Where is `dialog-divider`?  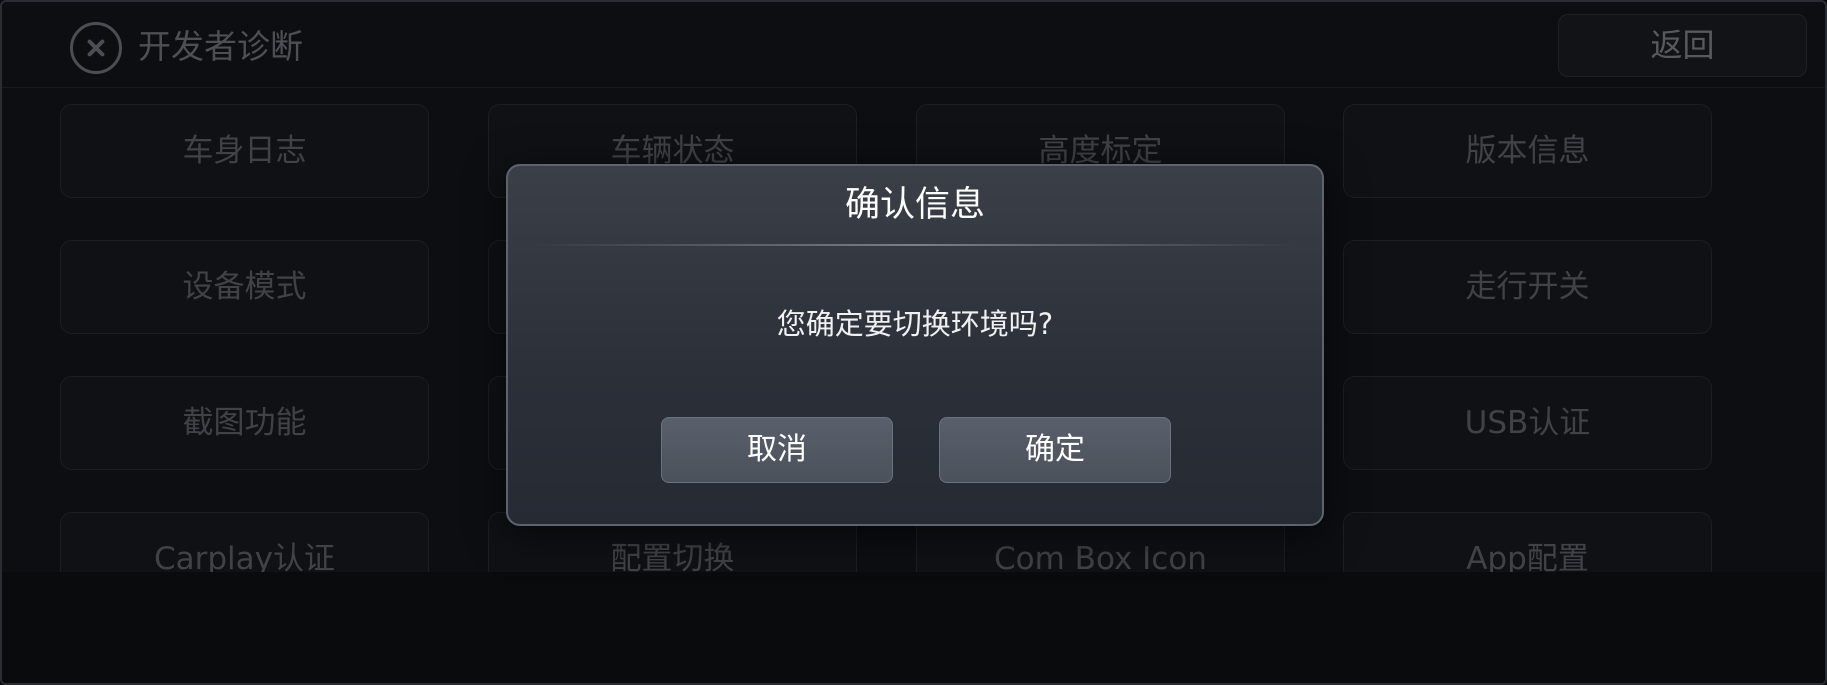
dialog-divider is located at coordinates (915, 245).